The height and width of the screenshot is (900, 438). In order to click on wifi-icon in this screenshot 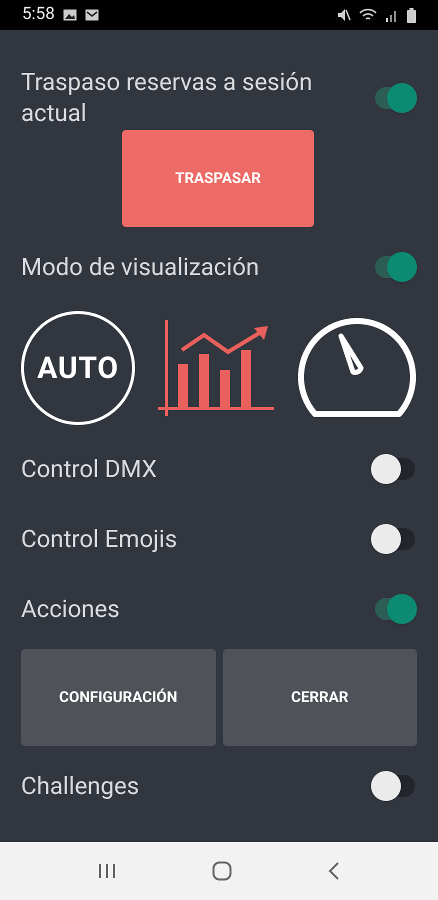, I will do `click(368, 15)`.